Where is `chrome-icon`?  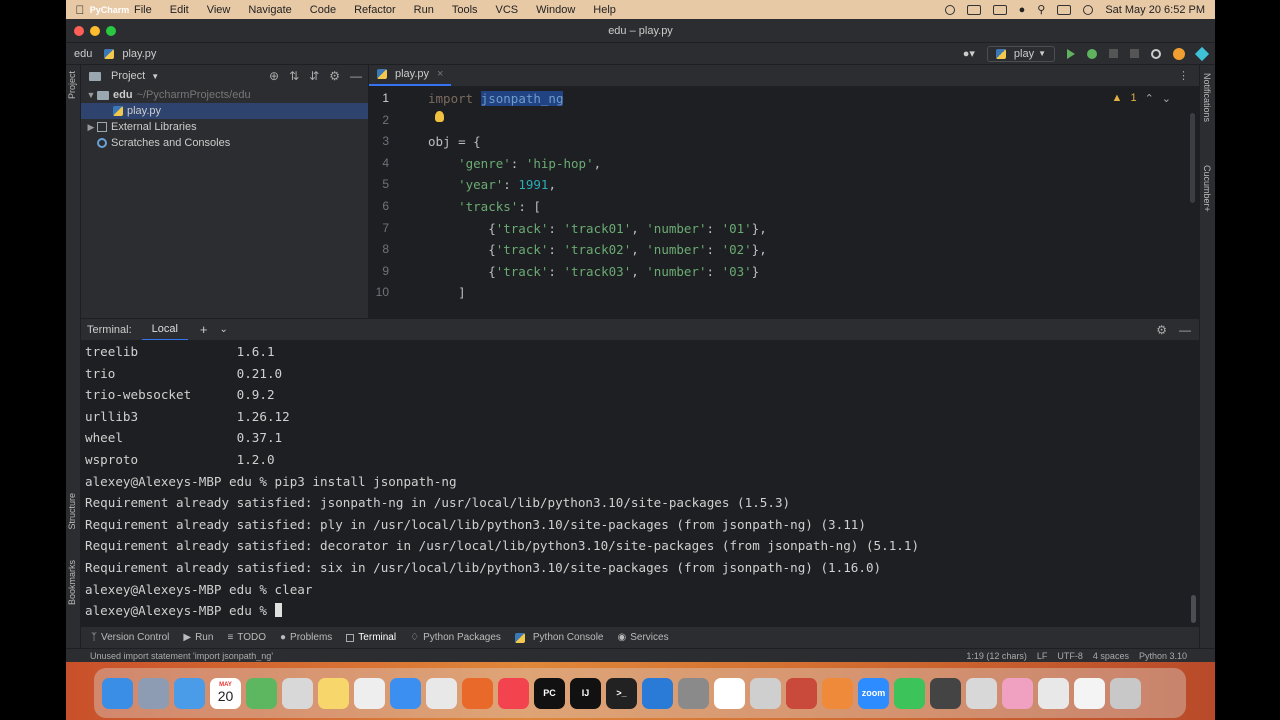
chrome-icon is located at coordinates (441, 693).